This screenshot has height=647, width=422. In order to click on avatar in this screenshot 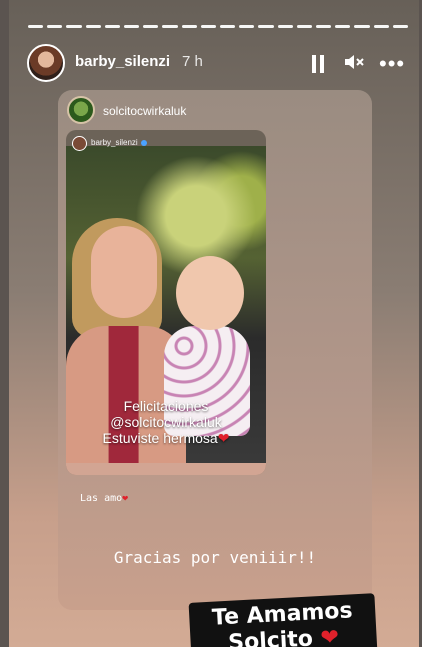, I will do `click(46, 63)`.